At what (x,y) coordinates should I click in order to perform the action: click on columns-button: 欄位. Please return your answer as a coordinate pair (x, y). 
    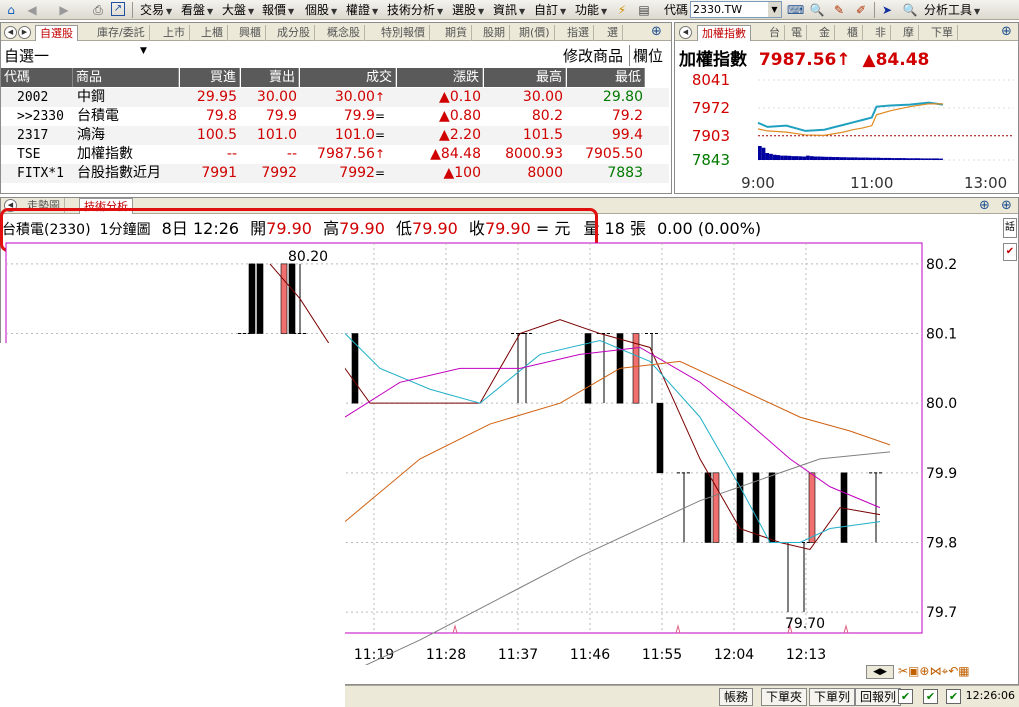
    Looking at the image, I should click on (646, 55).